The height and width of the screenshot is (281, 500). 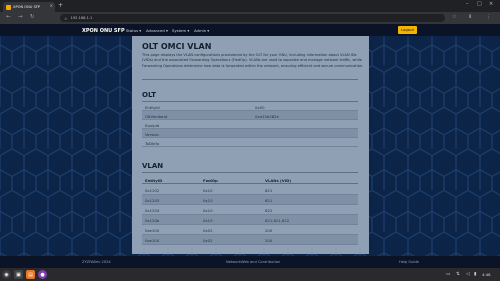 I want to click on maximize-icon: □, so click(x=479, y=4).